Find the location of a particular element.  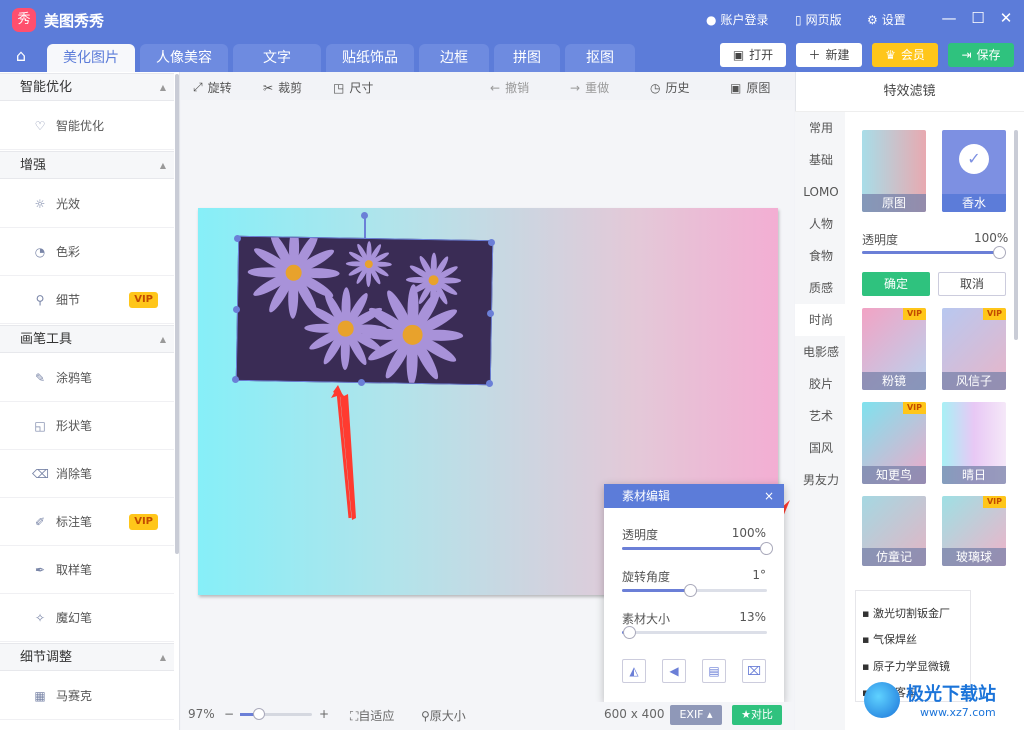

rotate-slider-knob is located at coordinates (691, 590).